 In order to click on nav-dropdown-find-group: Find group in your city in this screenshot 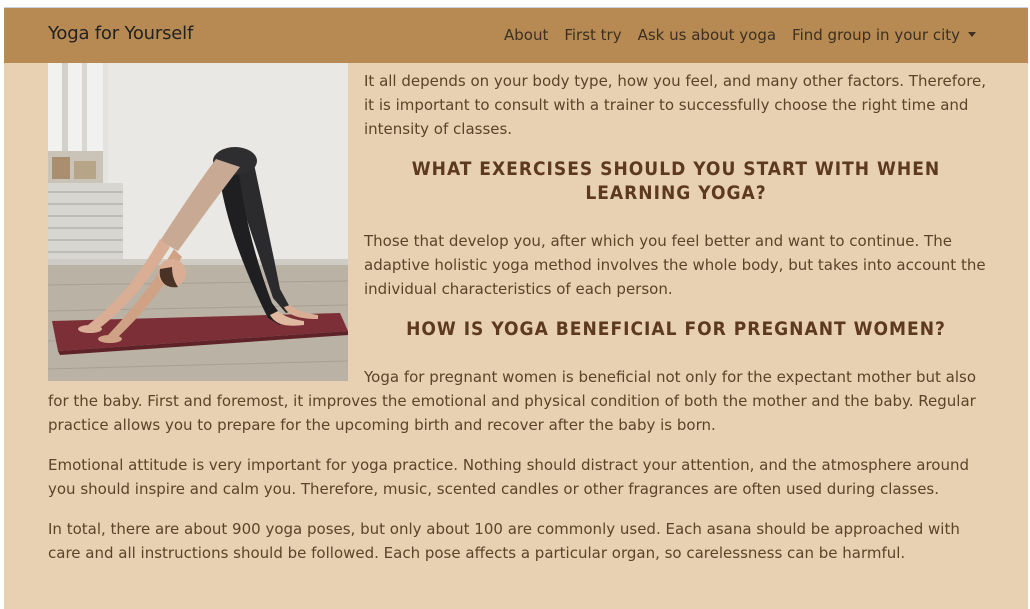, I will do `click(884, 35)`.